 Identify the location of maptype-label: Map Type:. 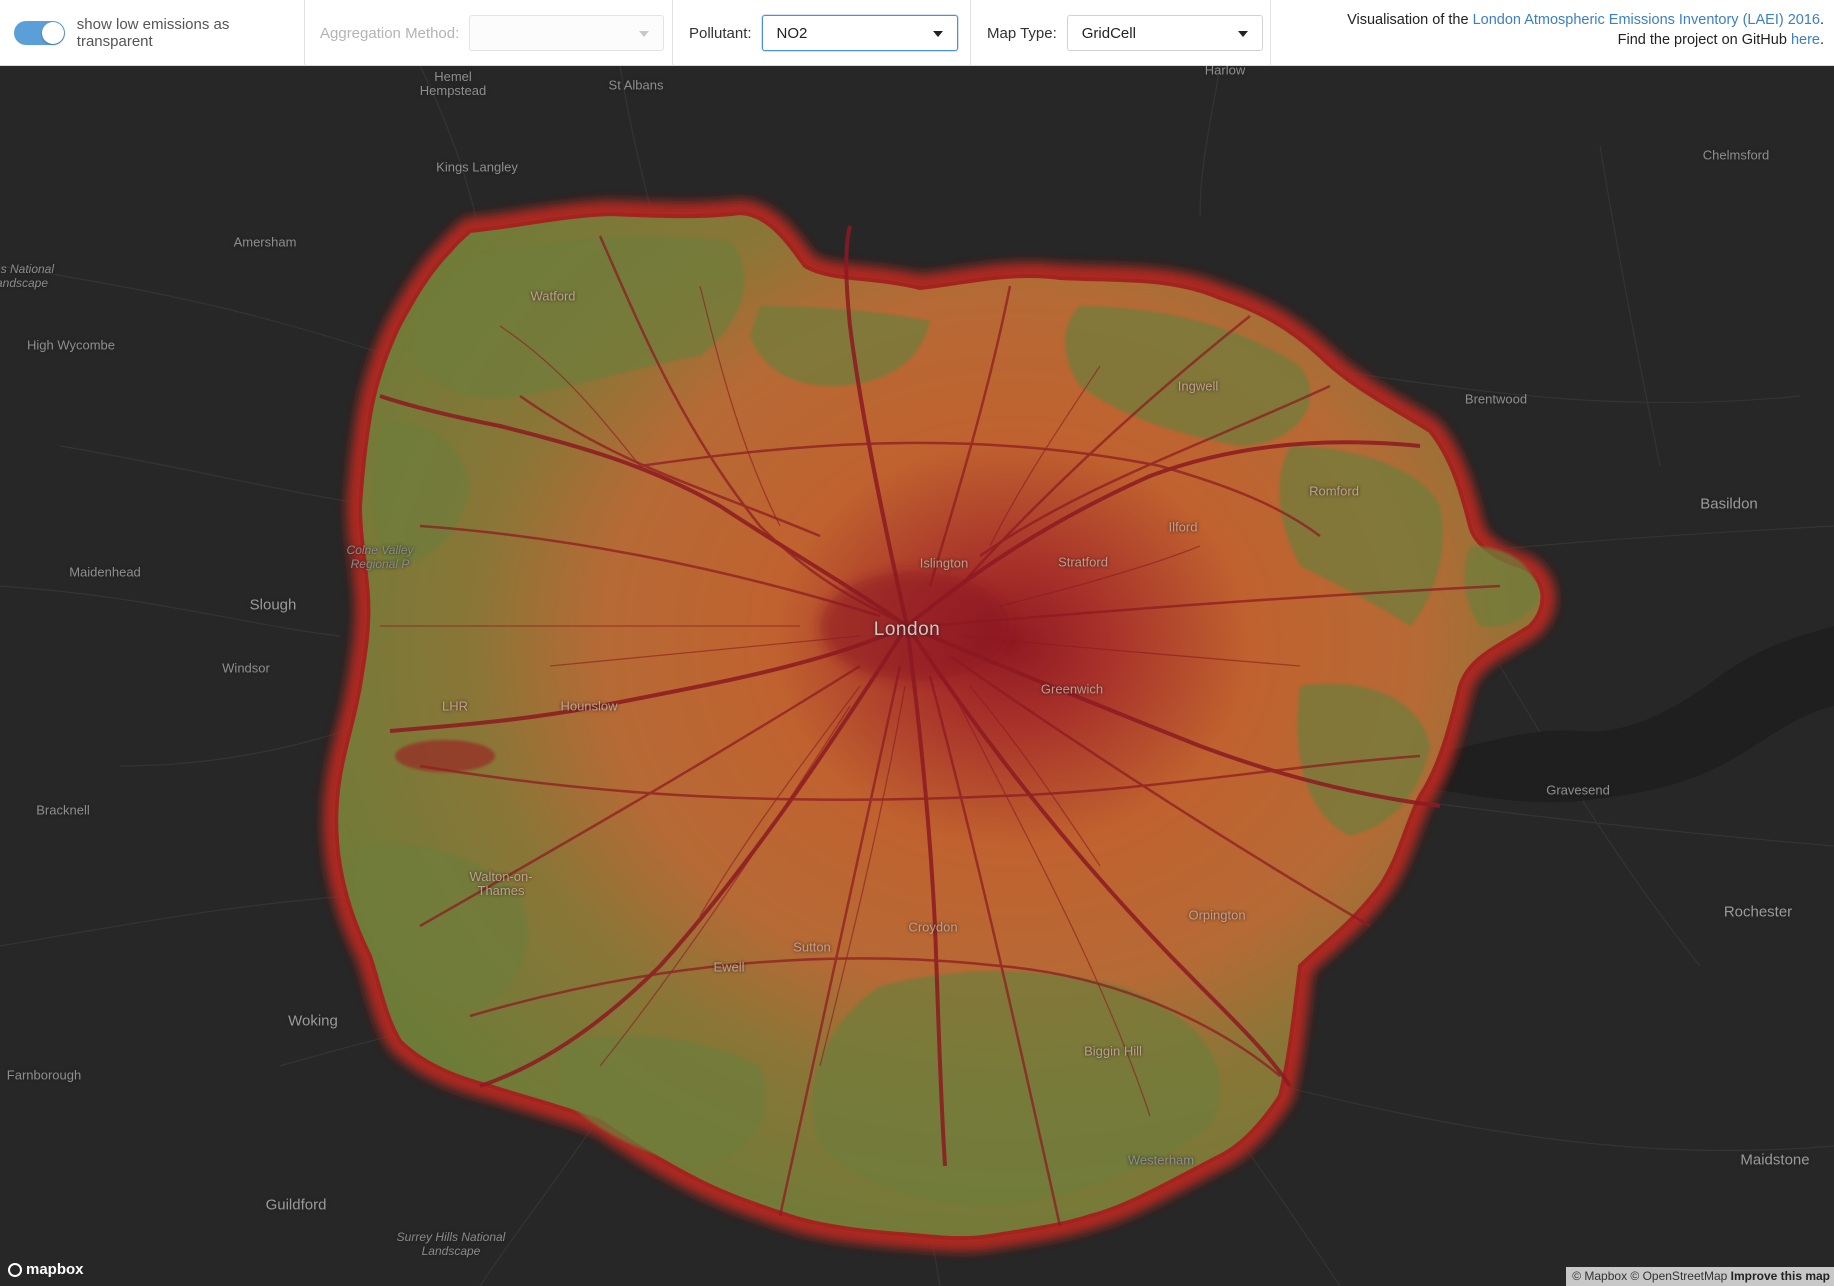
(1022, 33).